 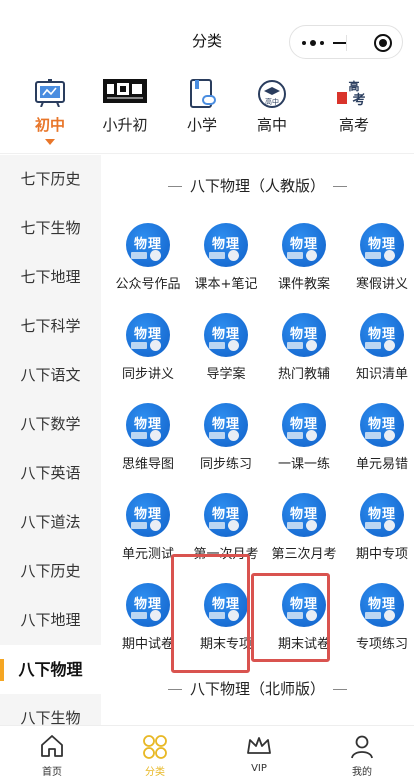 I want to click on gaozhong-badge-text: 高中, so click(x=272, y=101).